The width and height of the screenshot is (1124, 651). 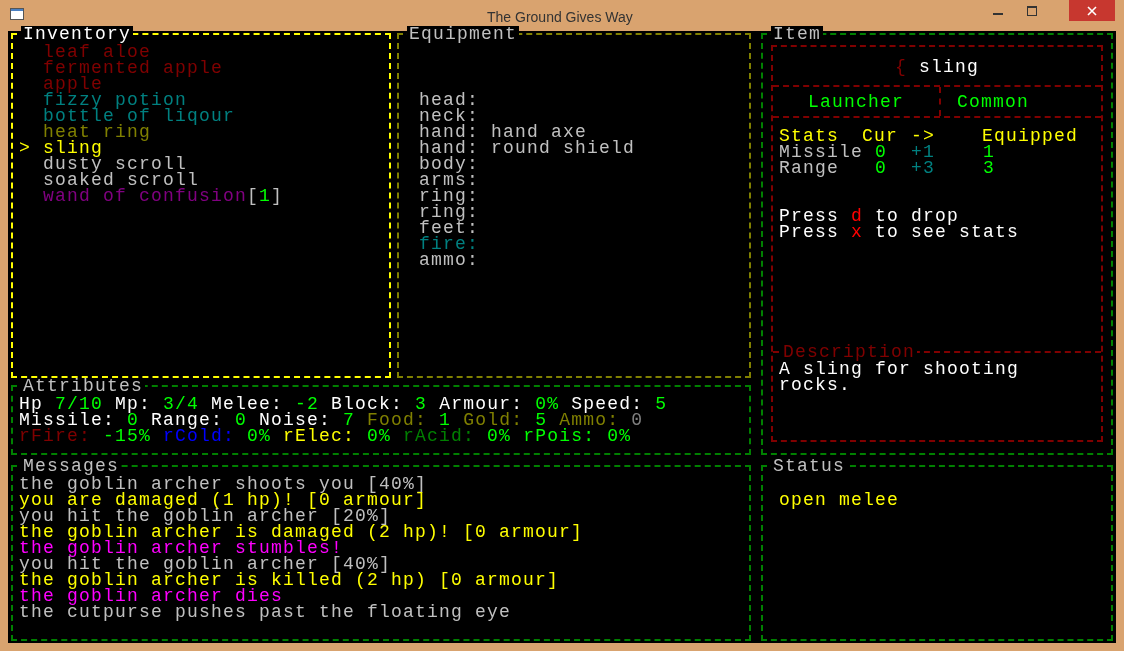 What do you see at coordinates (85, 132) in the screenshot?
I see `inventory-item: heat ring` at bounding box center [85, 132].